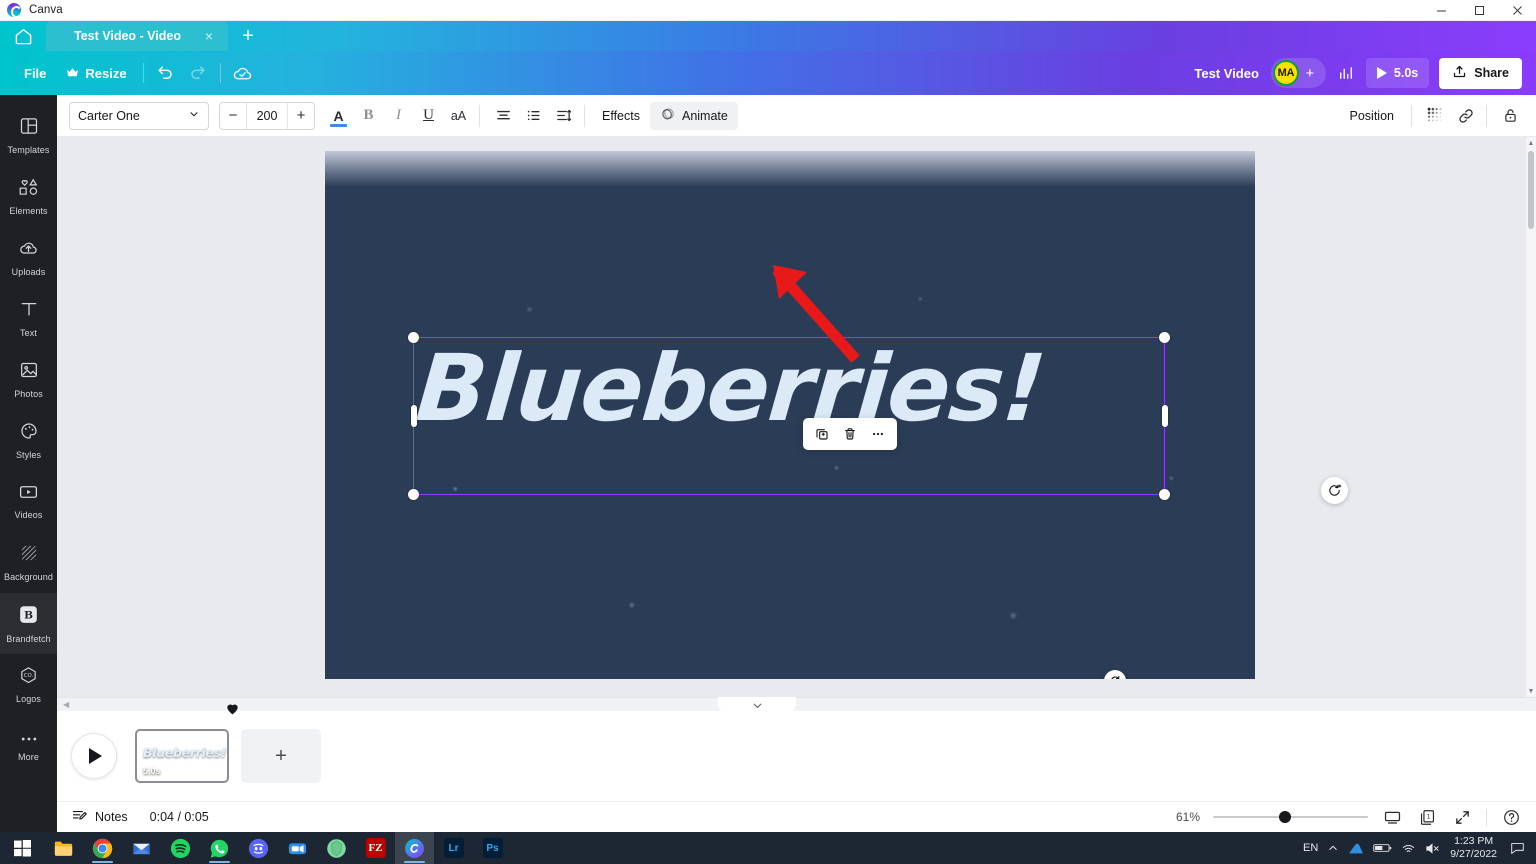 The image size is (1536, 864). What do you see at coordinates (182, 756) in the screenshot?
I see `scene-thumbnail-1: Blueberries! 5.0s` at bounding box center [182, 756].